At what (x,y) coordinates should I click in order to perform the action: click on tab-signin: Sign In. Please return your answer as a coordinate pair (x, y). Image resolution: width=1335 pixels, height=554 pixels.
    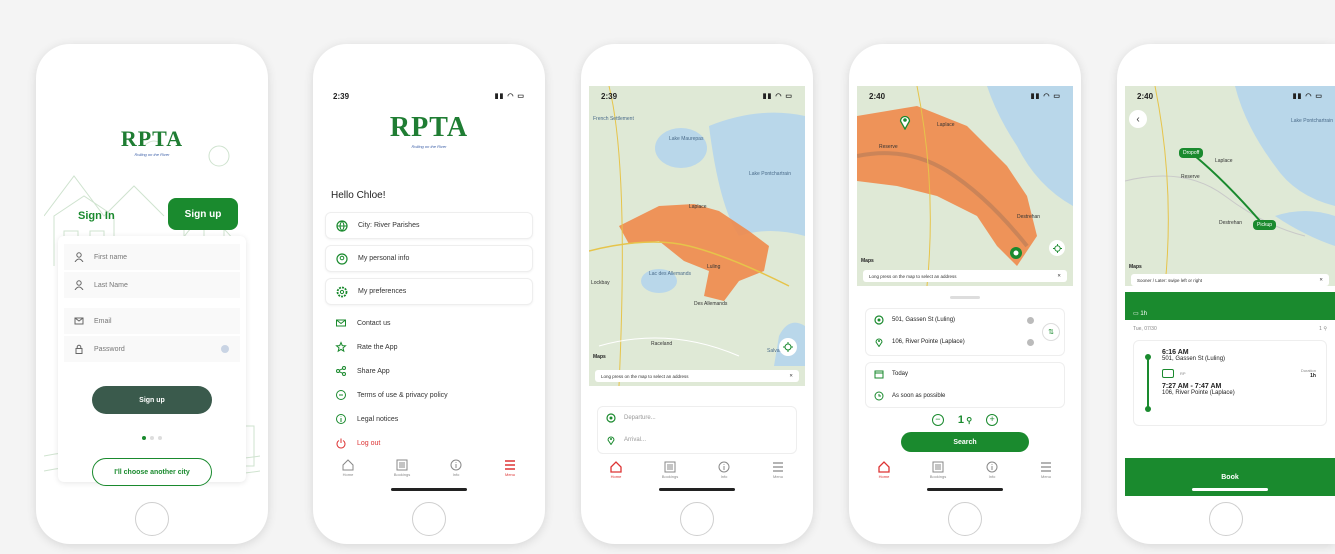
    Looking at the image, I should click on (96, 216).